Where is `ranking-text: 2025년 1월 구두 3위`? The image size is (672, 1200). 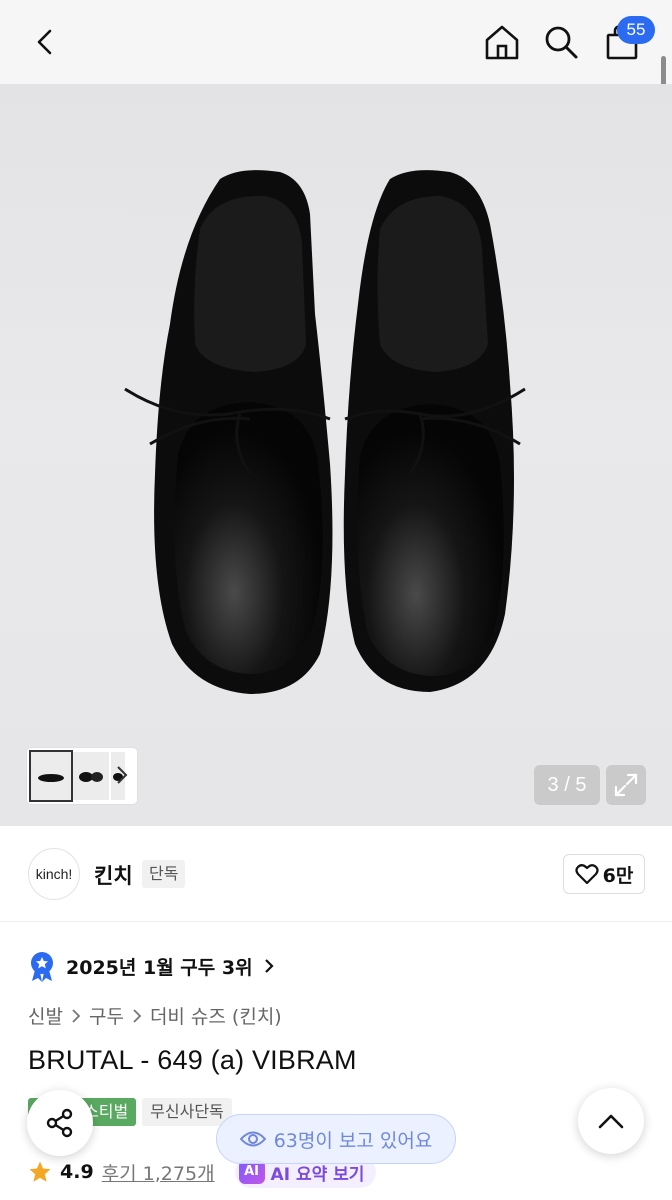
ranking-text: 2025년 1월 구두 3위 is located at coordinates (159, 967).